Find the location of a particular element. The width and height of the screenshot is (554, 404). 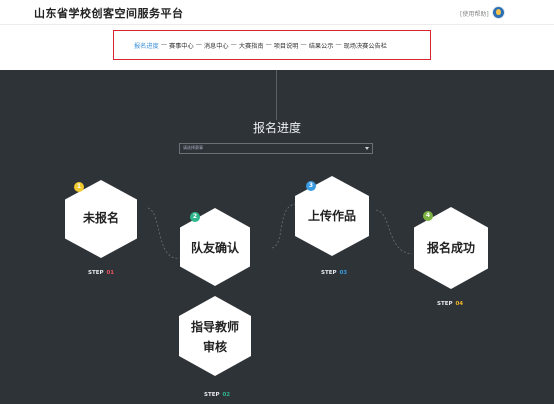

step-3-label: 上传作品 is located at coordinates (331, 216).